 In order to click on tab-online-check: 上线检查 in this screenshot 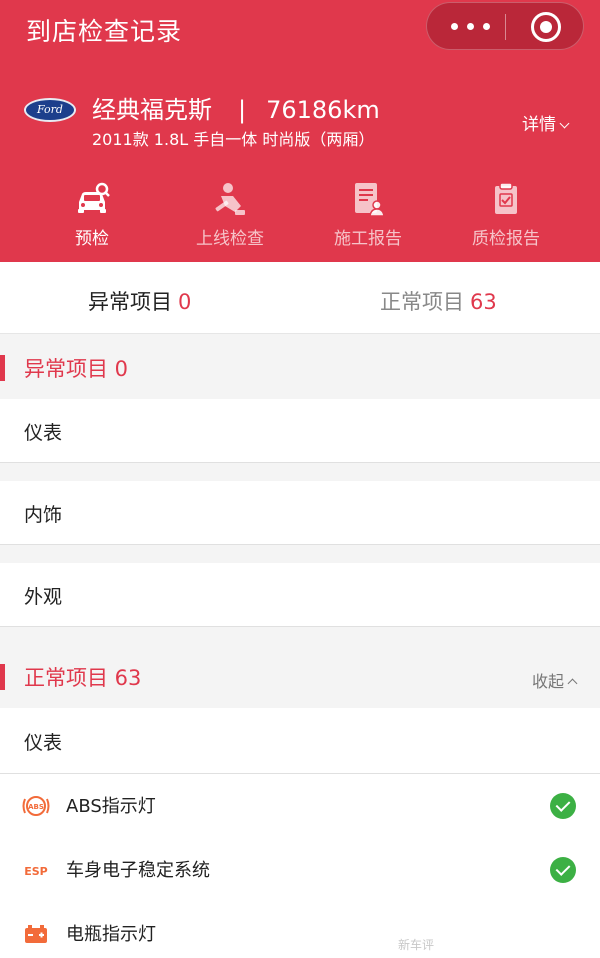, I will do `click(230, 212)`.